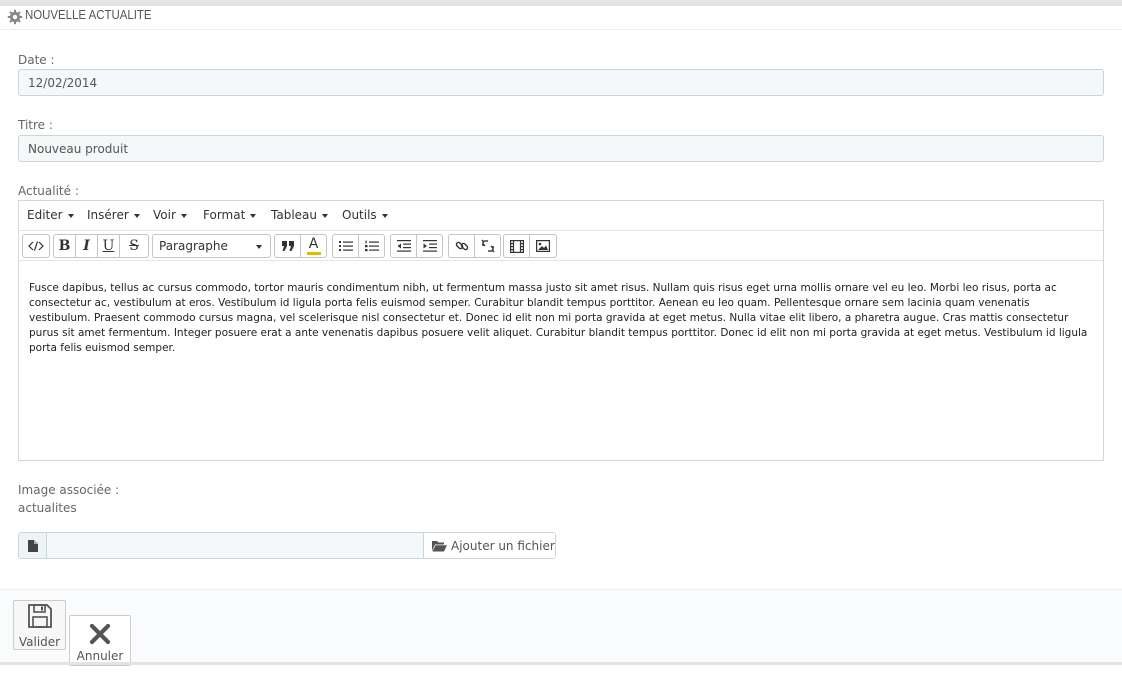  I want to click on save-button: Valider, so click(39, 625).